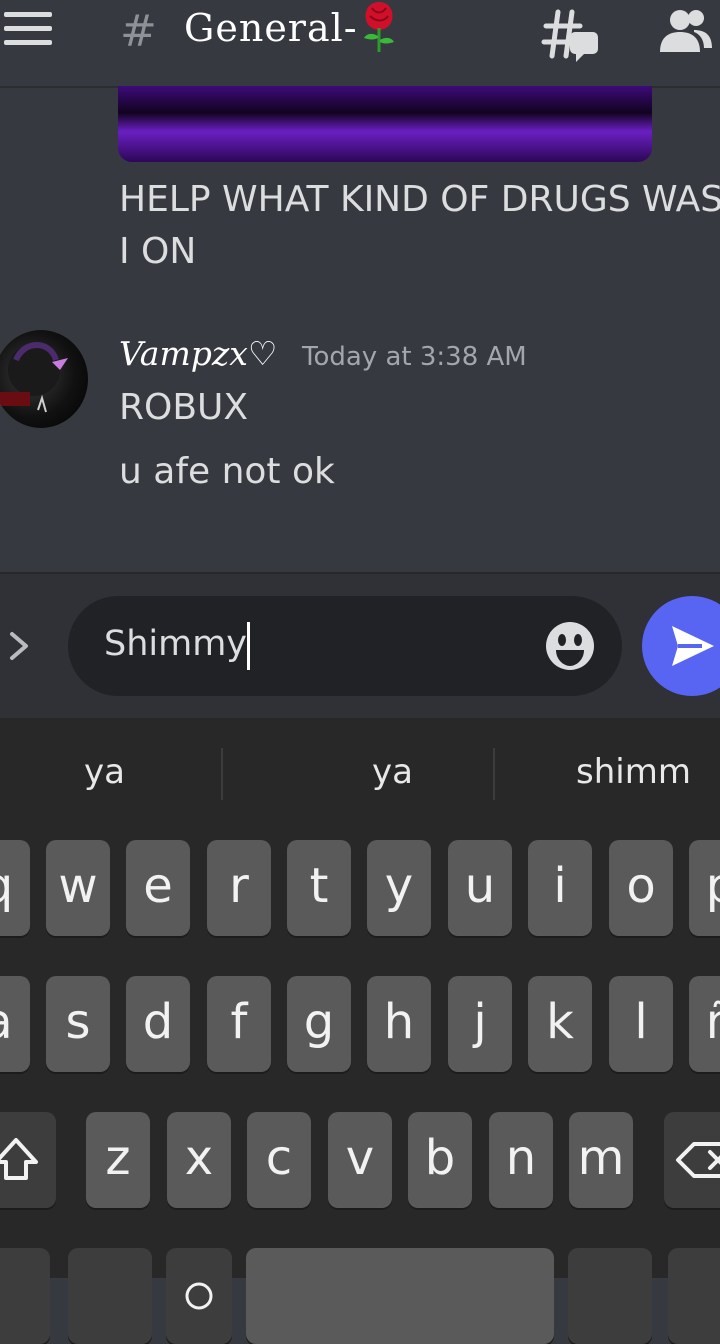 This screenshot has width=720, height=1344. I want to click on message-timestamp: Today at 3:38 AM, so click(414, 357).